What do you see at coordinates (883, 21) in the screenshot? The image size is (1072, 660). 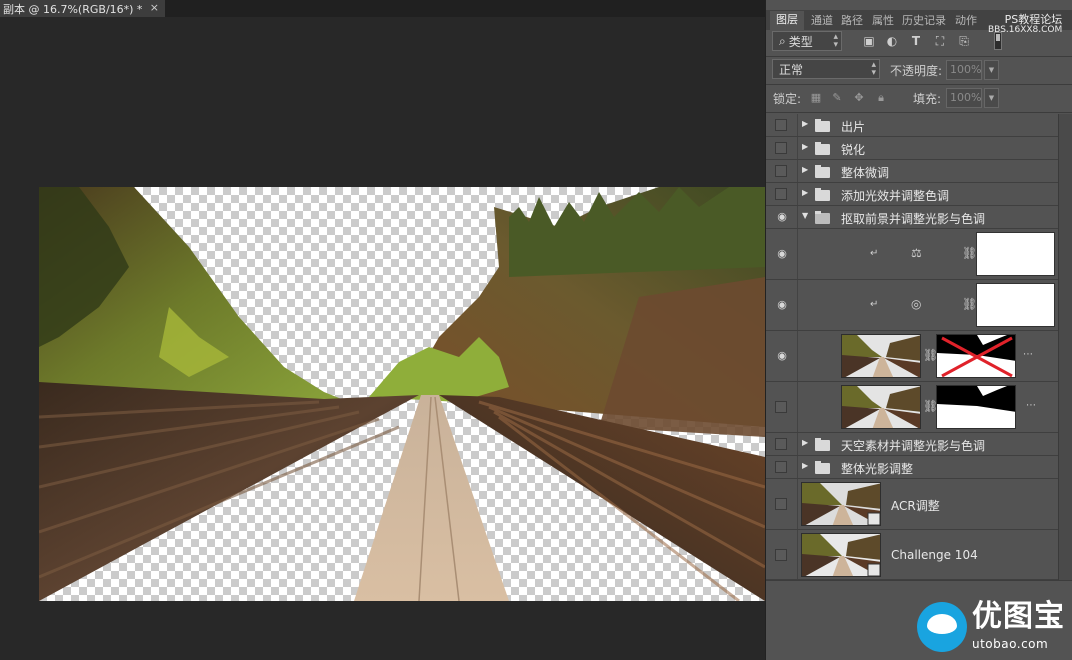 I see `tab-properties: 属性` at bounding box center [883, 21].